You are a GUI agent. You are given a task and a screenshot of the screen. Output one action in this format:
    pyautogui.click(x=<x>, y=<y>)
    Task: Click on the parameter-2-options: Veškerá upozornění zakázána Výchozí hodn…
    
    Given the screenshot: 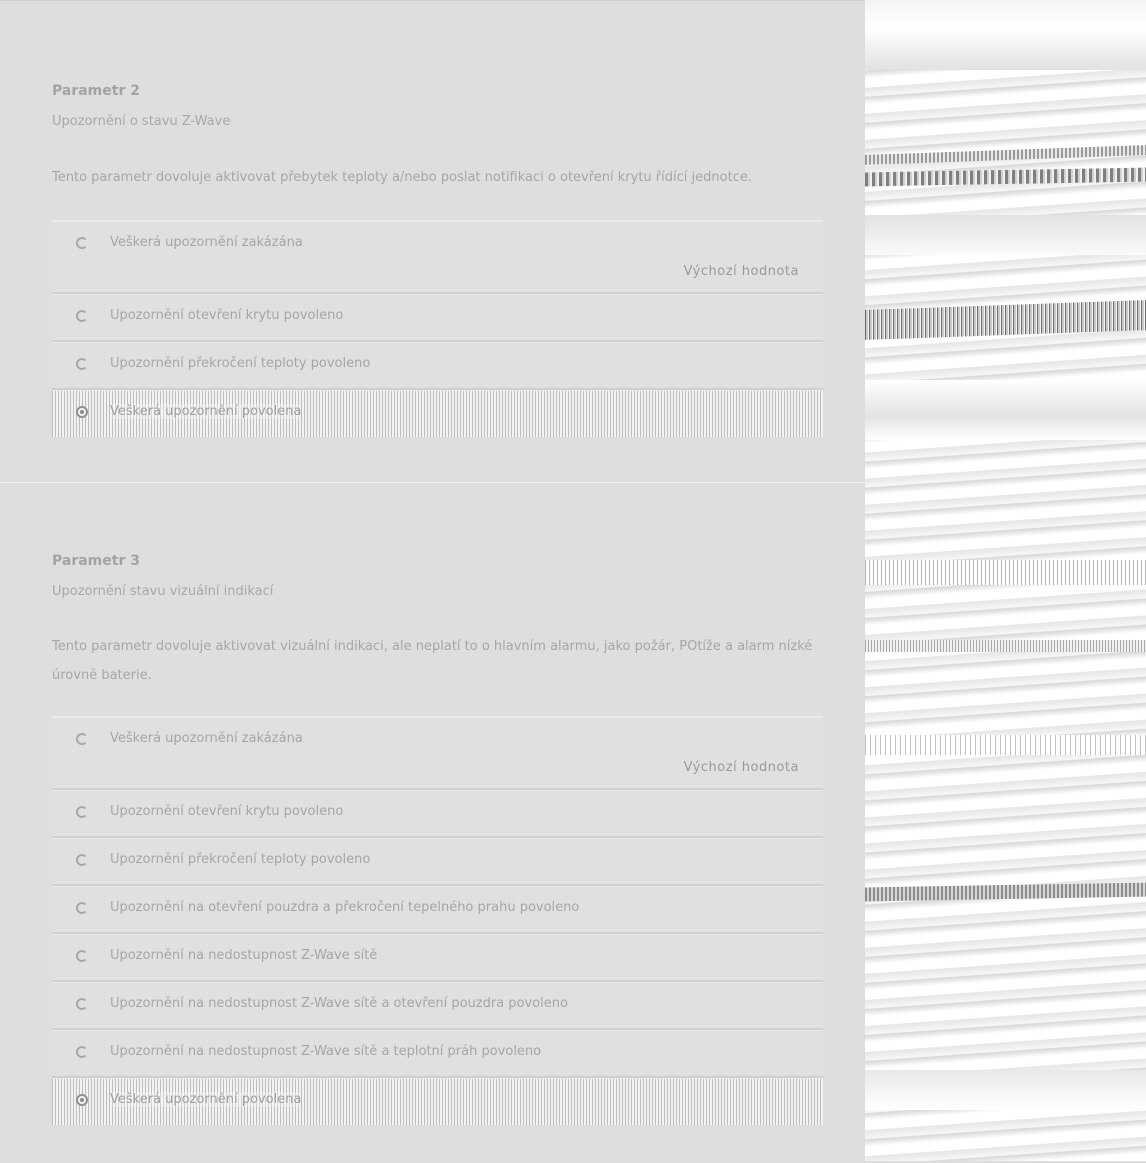 What is the action you would take?
    pyautogui.click(x=437, y=328)
    